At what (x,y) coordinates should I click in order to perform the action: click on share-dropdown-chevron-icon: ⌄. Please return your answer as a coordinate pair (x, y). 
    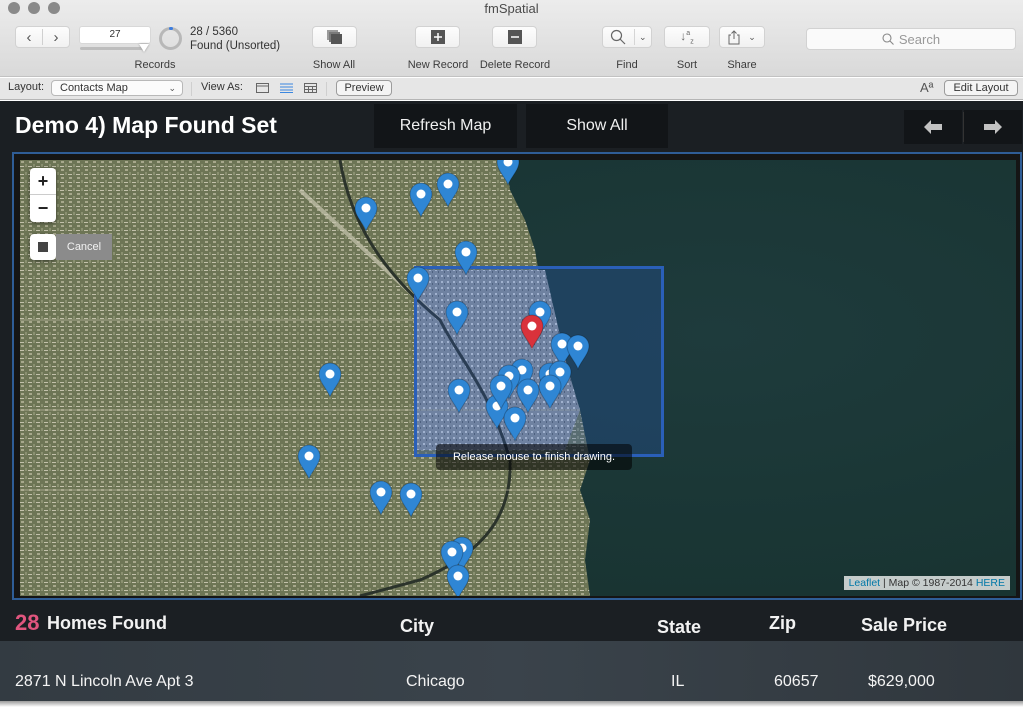
    Looking at the image, I should click on (752, 37).